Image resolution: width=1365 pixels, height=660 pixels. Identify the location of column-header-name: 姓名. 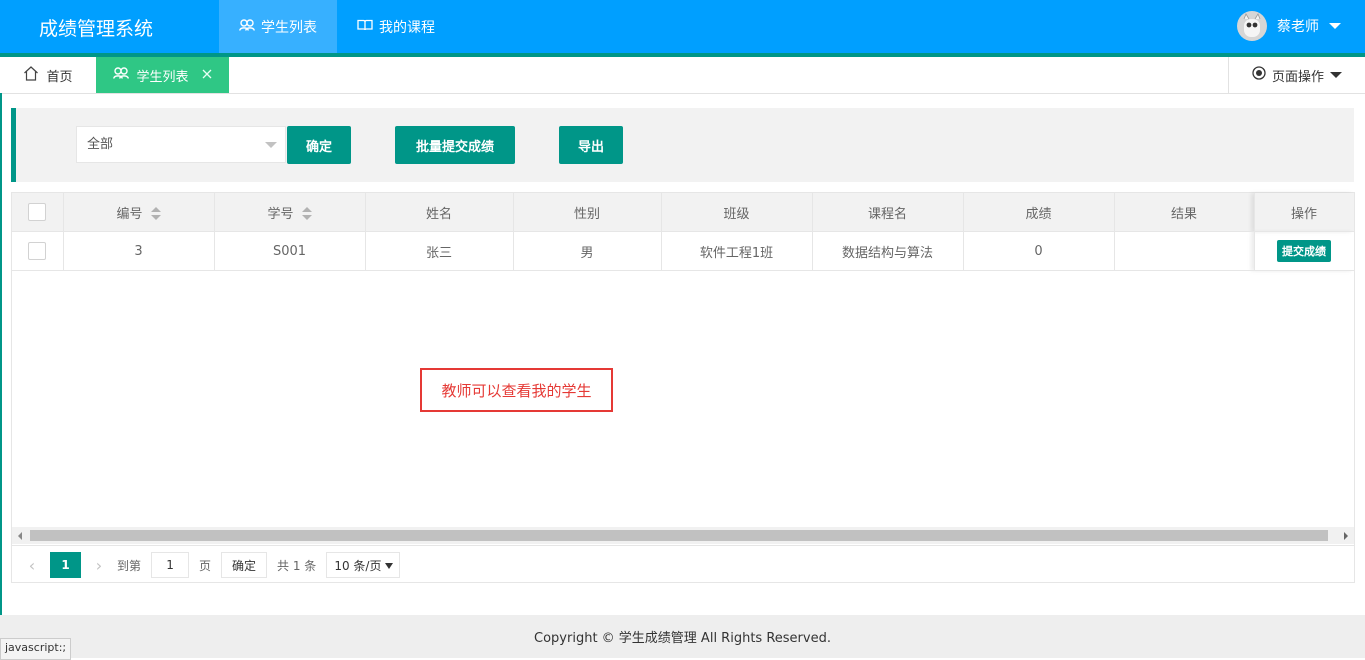
(439, 212).